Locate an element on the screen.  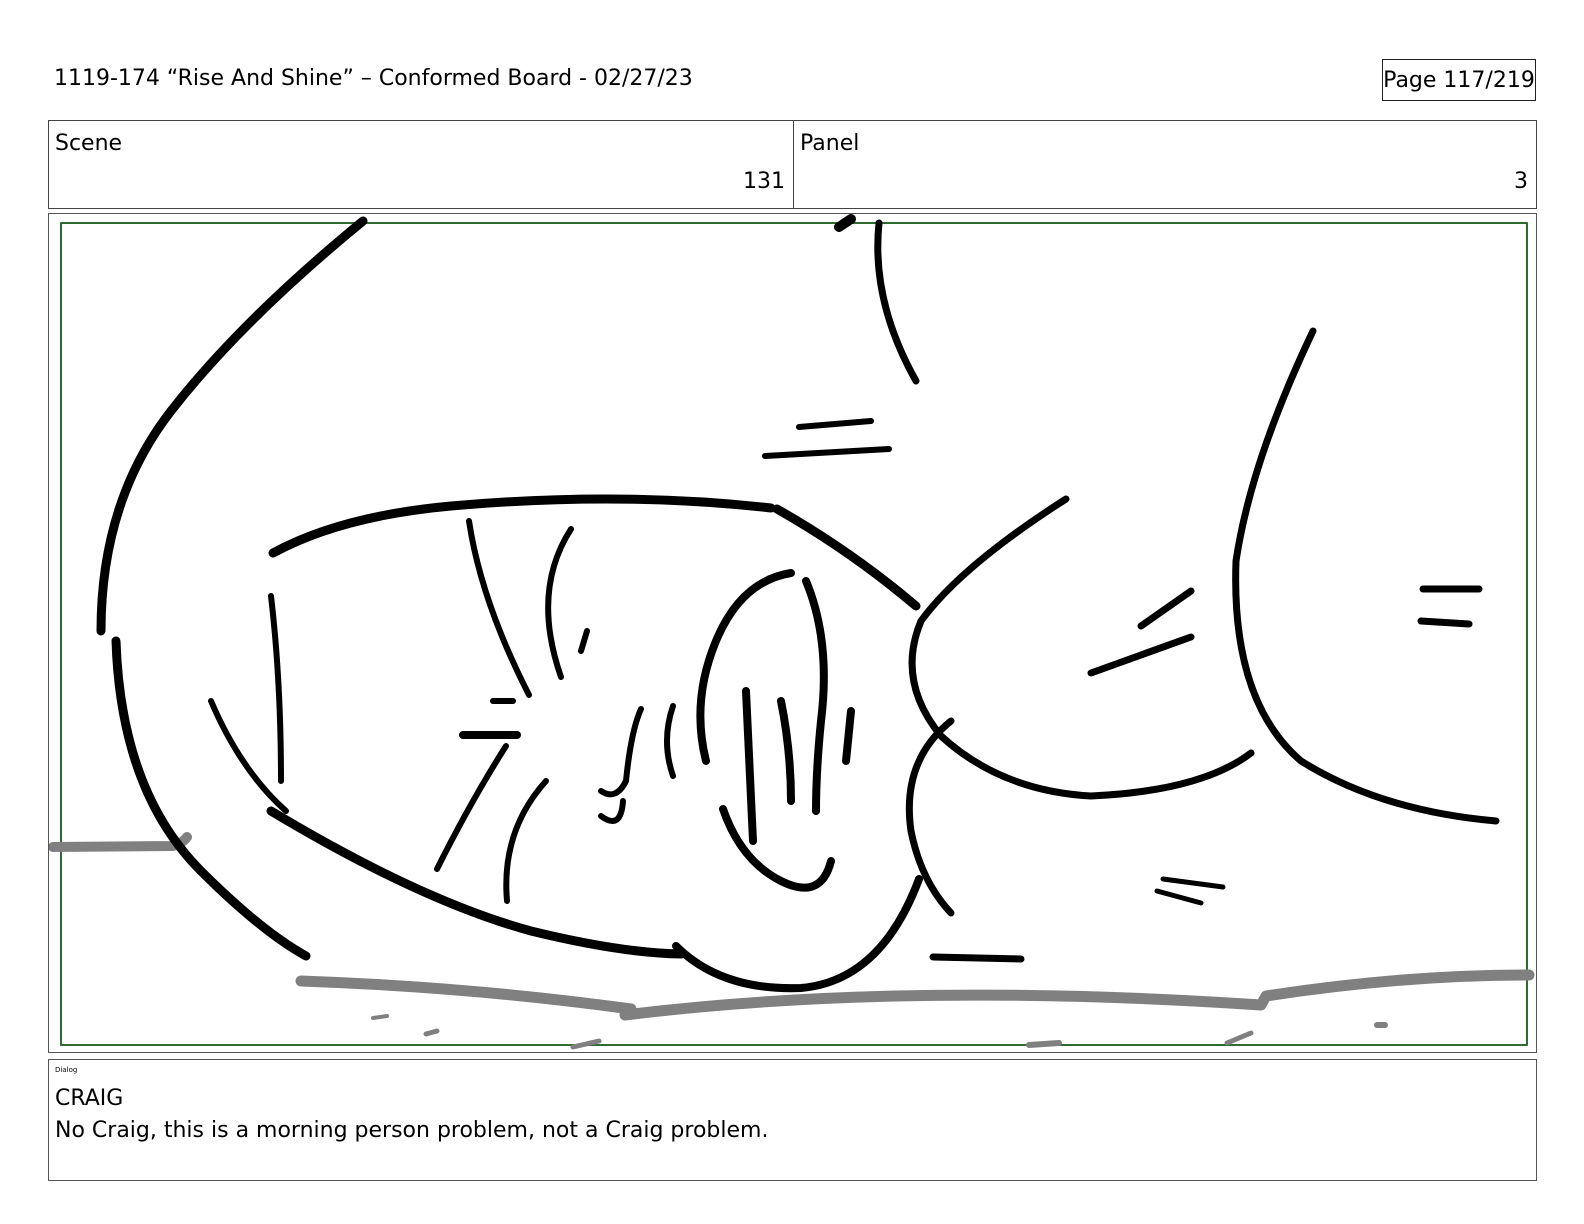
page-counter: Page 117/219 is located at coordinates (1459, 80).